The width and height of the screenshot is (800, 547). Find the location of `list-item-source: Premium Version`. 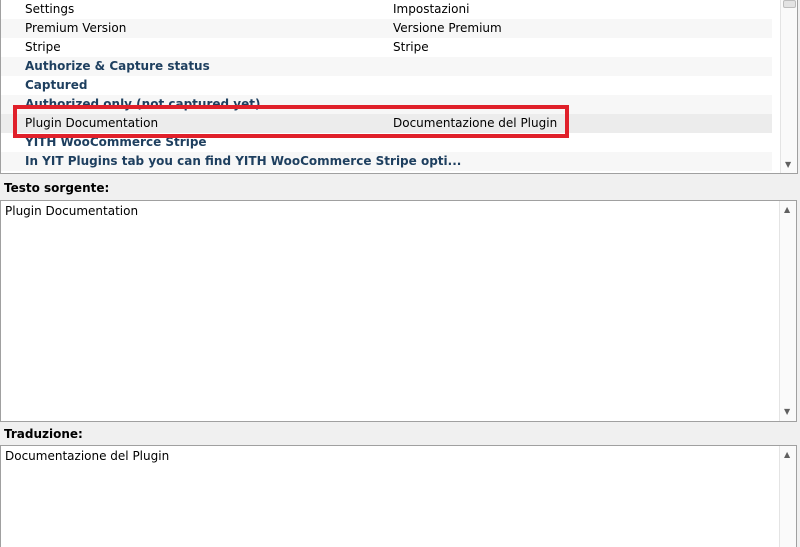

list-item-source: Premium Version is located at coordinates (76, 28).